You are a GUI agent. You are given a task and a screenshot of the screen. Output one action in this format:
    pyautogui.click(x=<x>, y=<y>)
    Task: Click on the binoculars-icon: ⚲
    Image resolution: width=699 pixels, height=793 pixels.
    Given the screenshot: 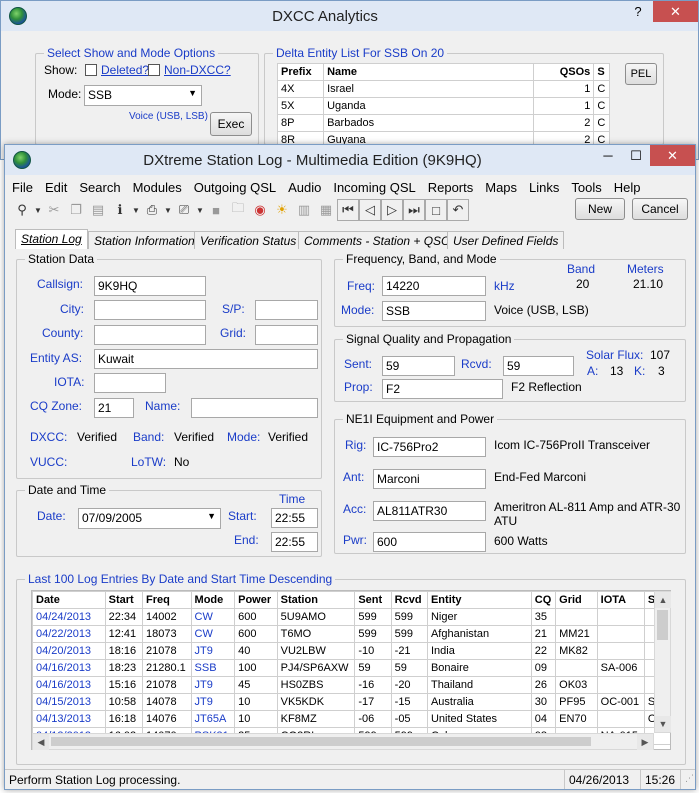 What is the action you would take?
    pyautogui.click(x=22, y=210)
    